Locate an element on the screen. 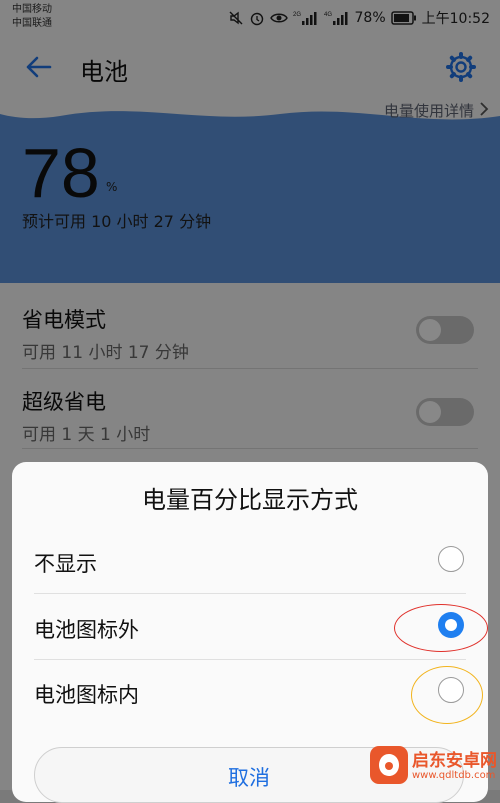 The image size is (500, 803). option-outside-battery-label: 电池图标外 is located at coordinates (86, 630).